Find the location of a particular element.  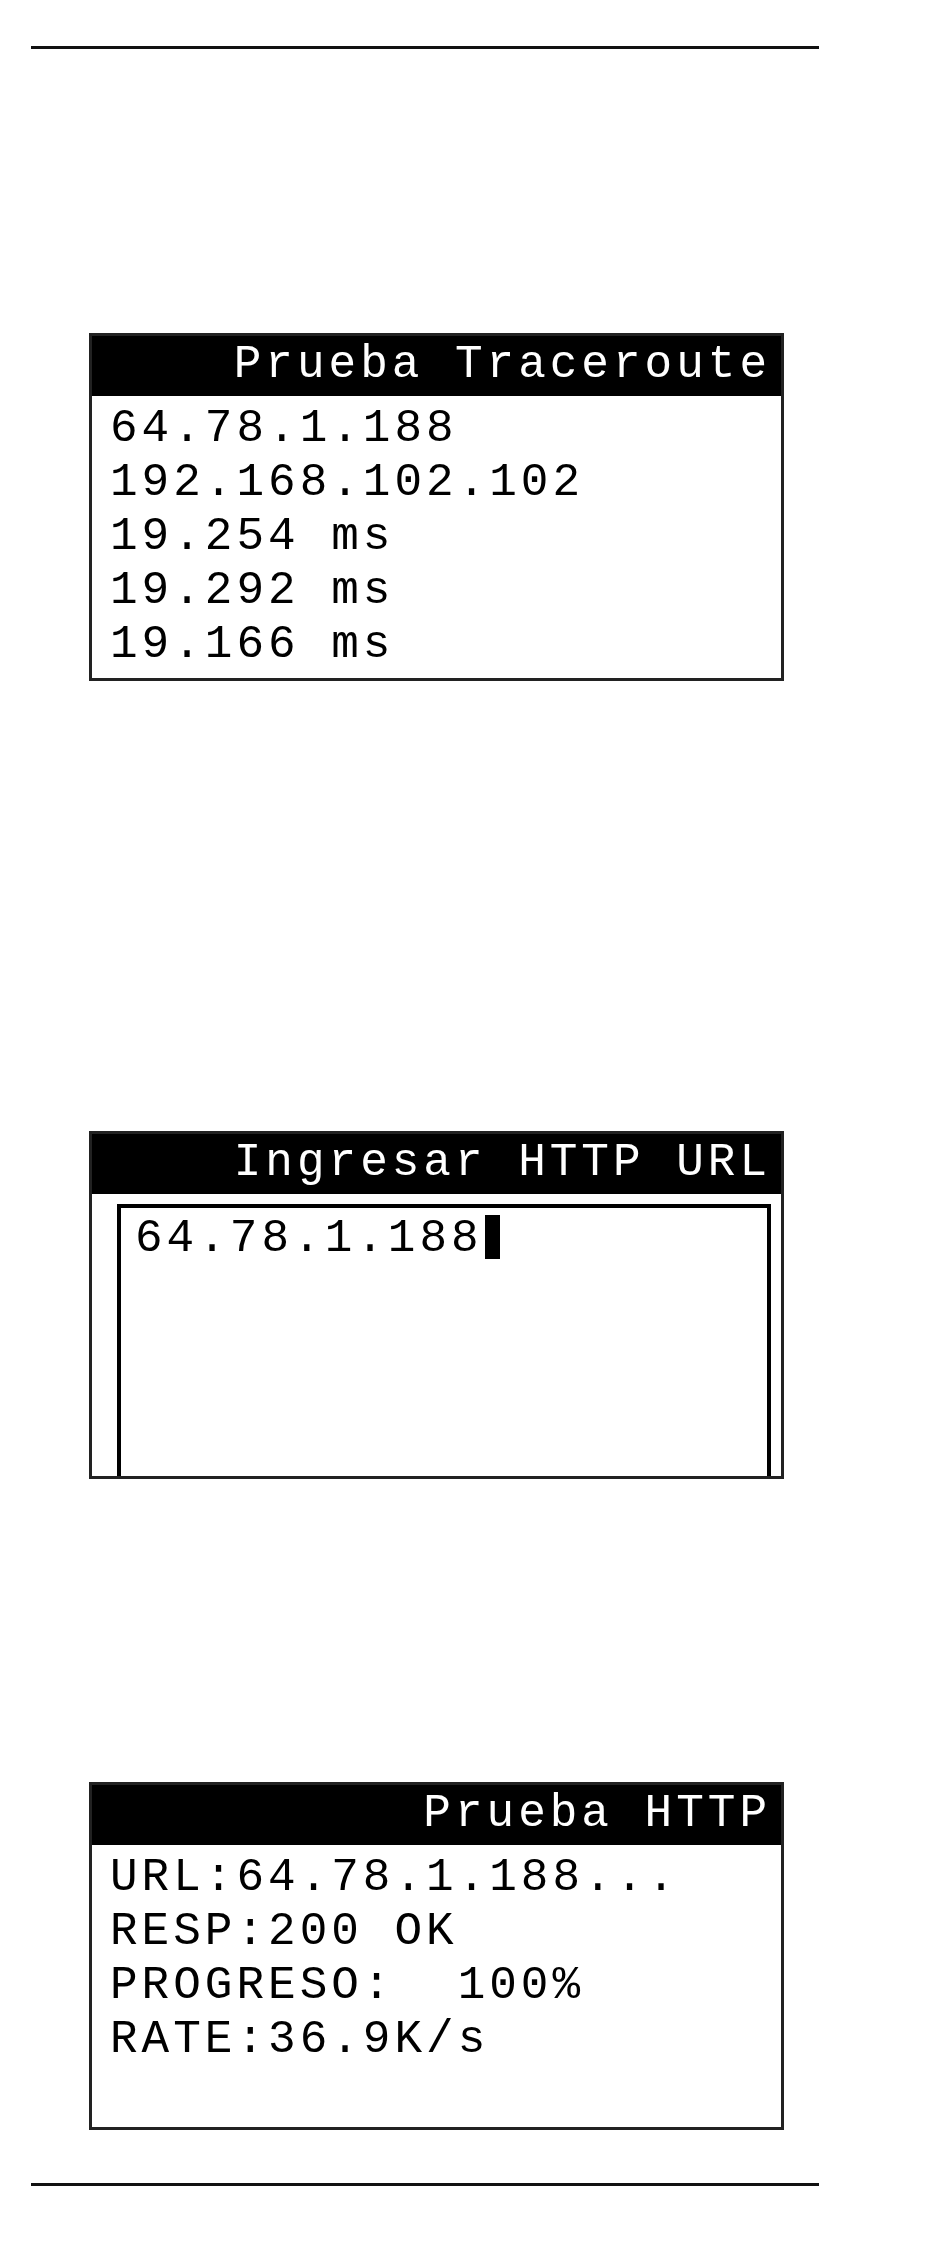

result-line: RATE:36.9K/s is located at coordinates (300, 2040).